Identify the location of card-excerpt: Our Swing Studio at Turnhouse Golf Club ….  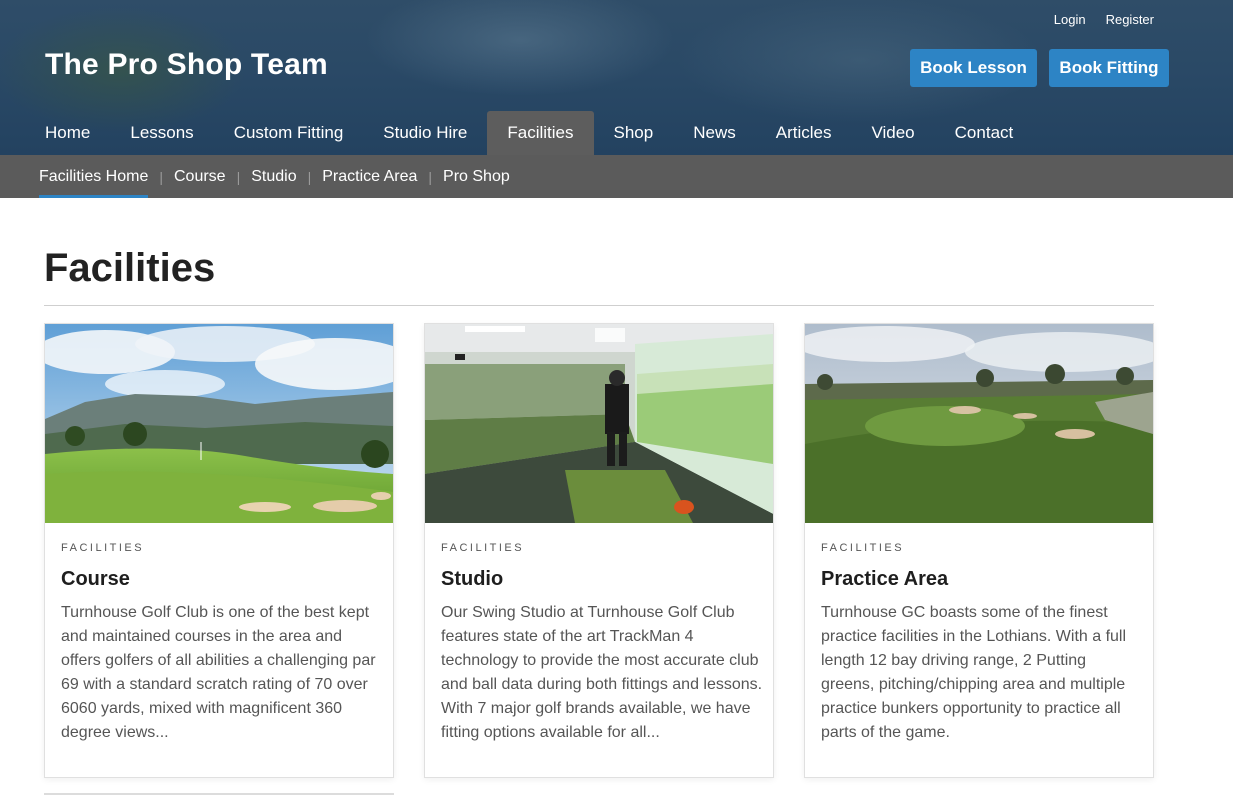
(602, 672).